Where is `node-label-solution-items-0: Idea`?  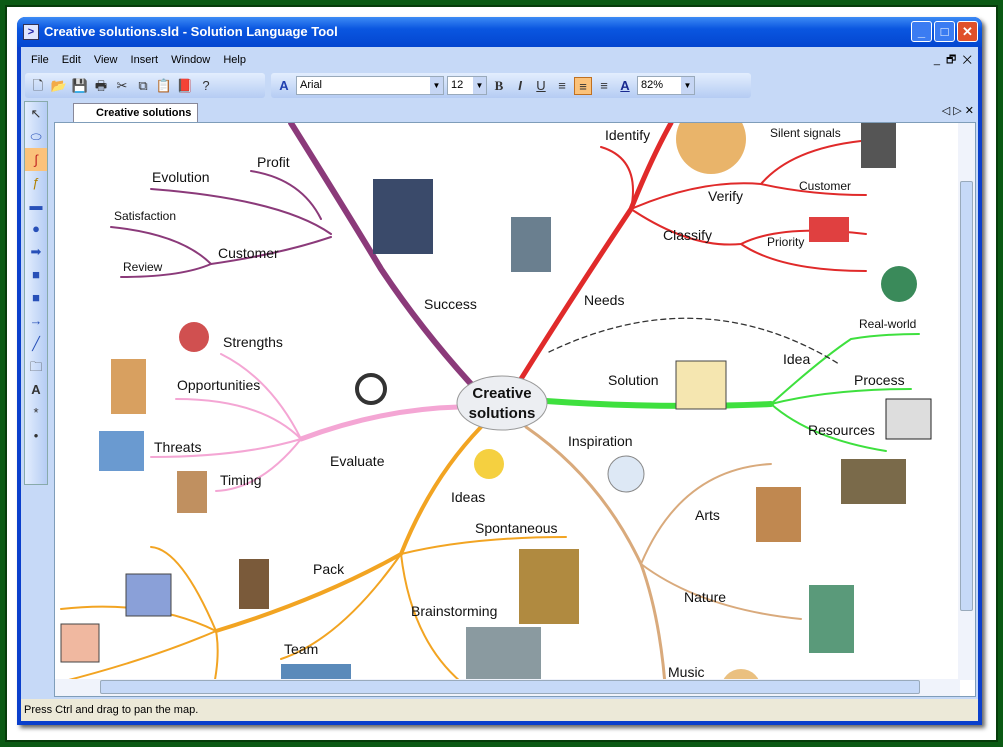
node-label-solution-items-0: Idea is located at coordinates (796, 359).